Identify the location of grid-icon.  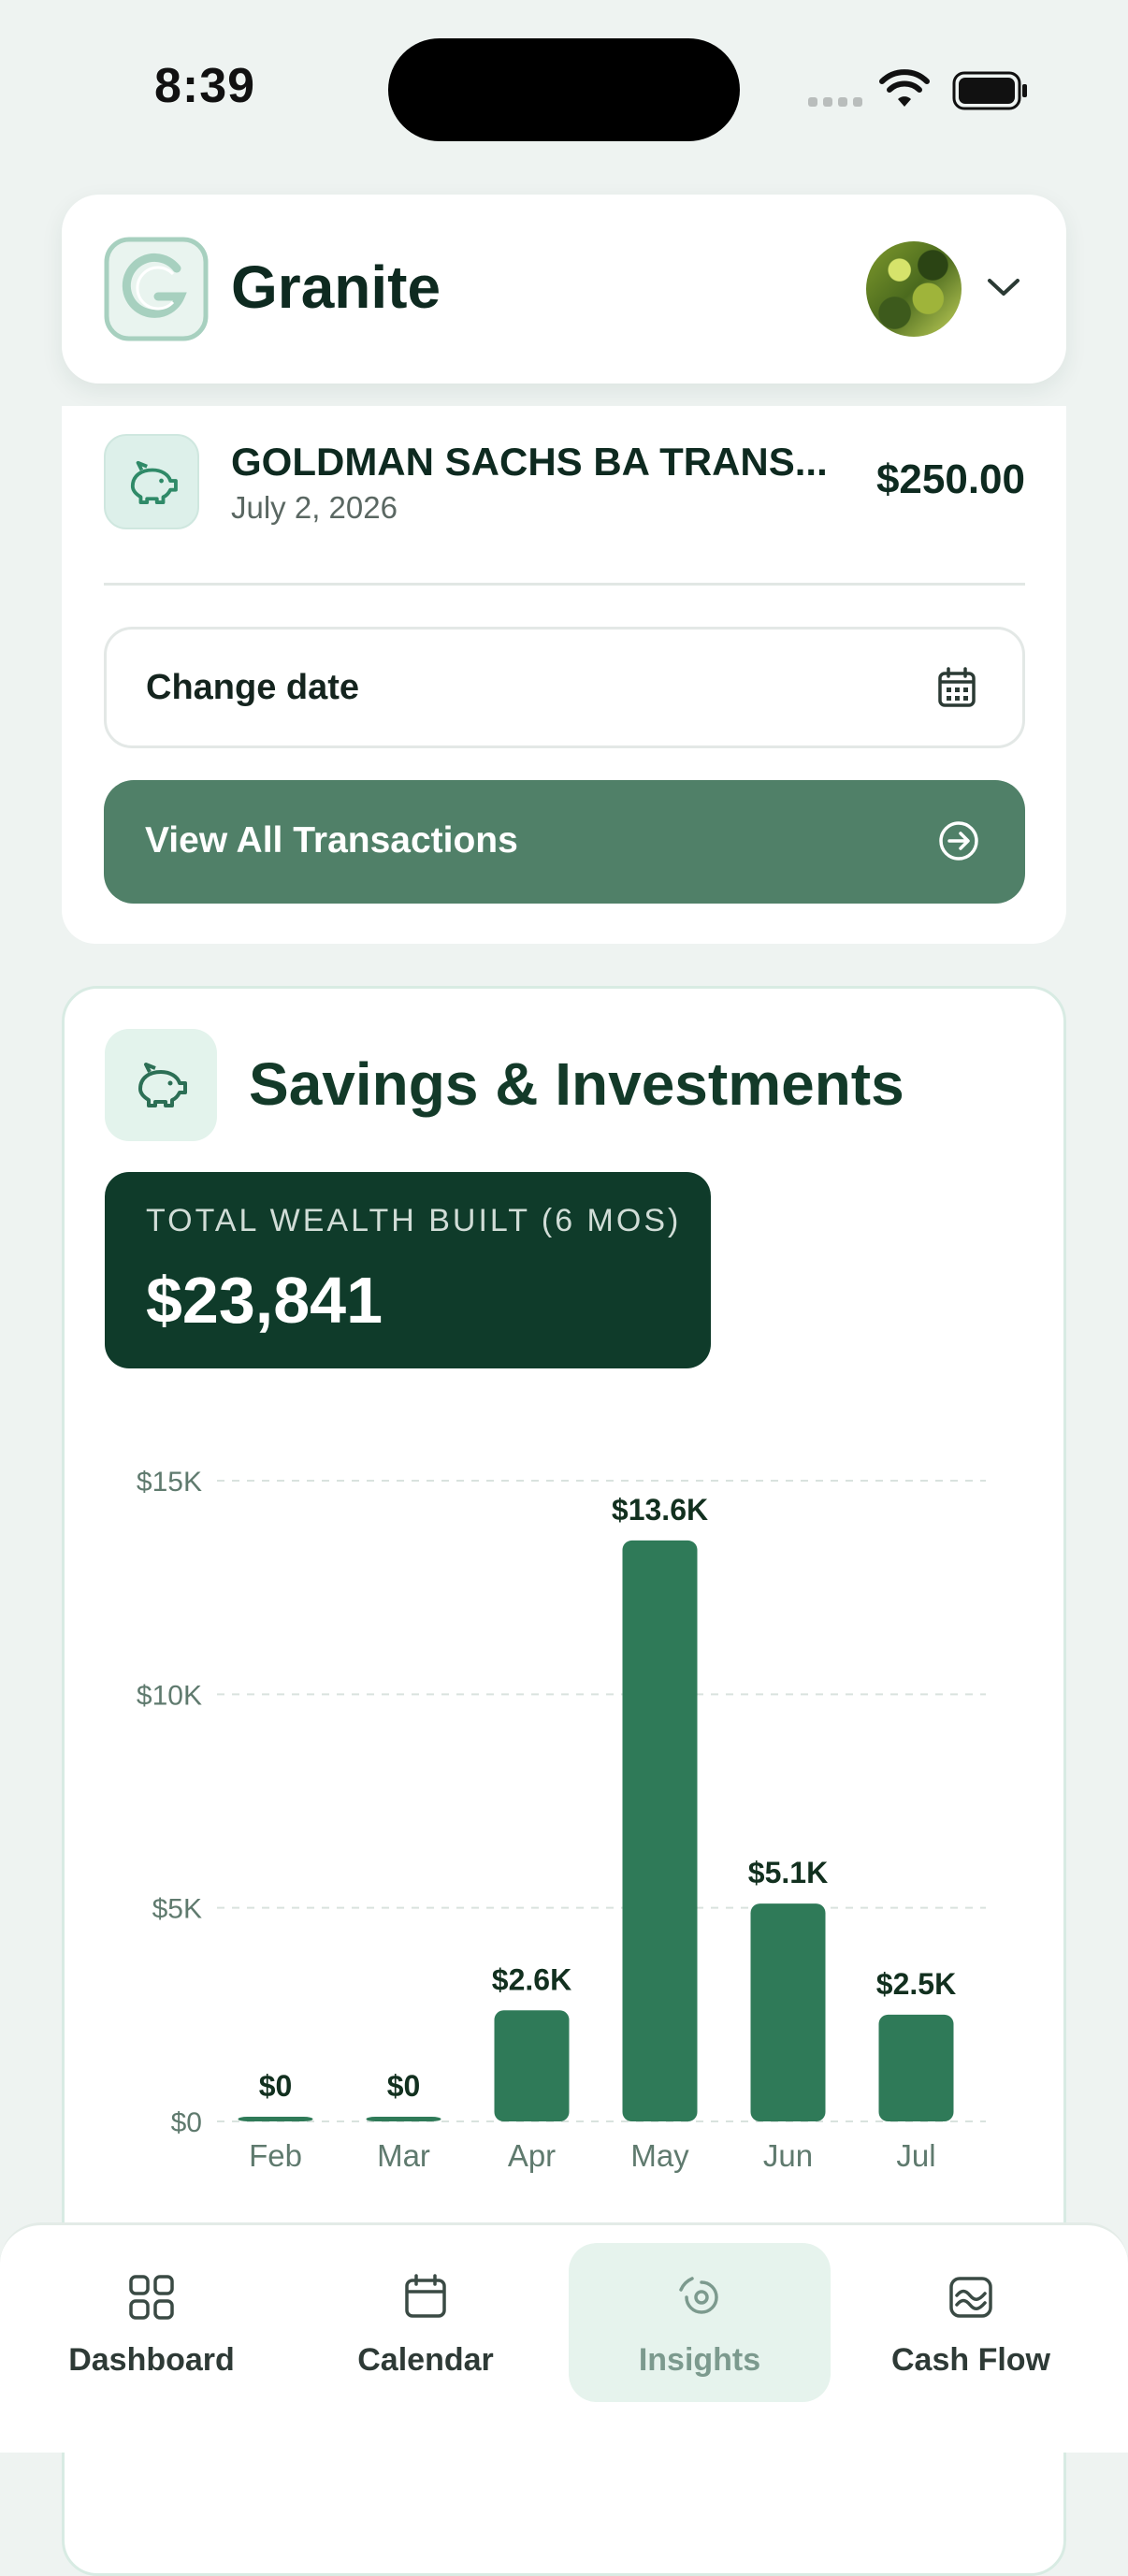
(151, 2298).